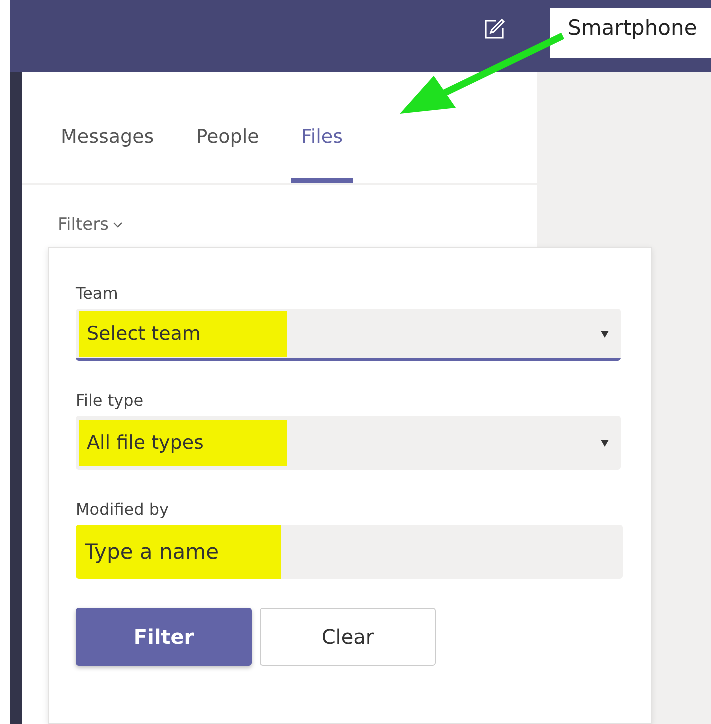 This screenshot has width=711, height=724. Describe the element at coordinates (348, 335) in the screenshot. I see `dropdown-field: Select team` at that location.